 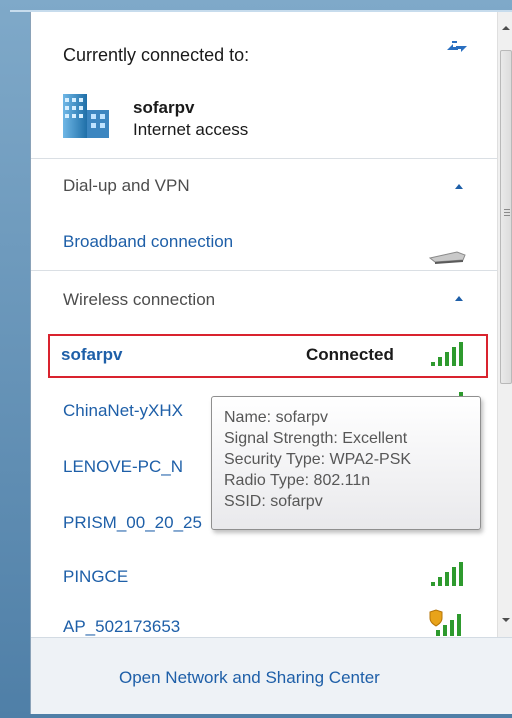 What do you see at coordinates (350, 354) in the screenshot?
I see `network-connected-status: Connected` at bounding box center [350, 354].